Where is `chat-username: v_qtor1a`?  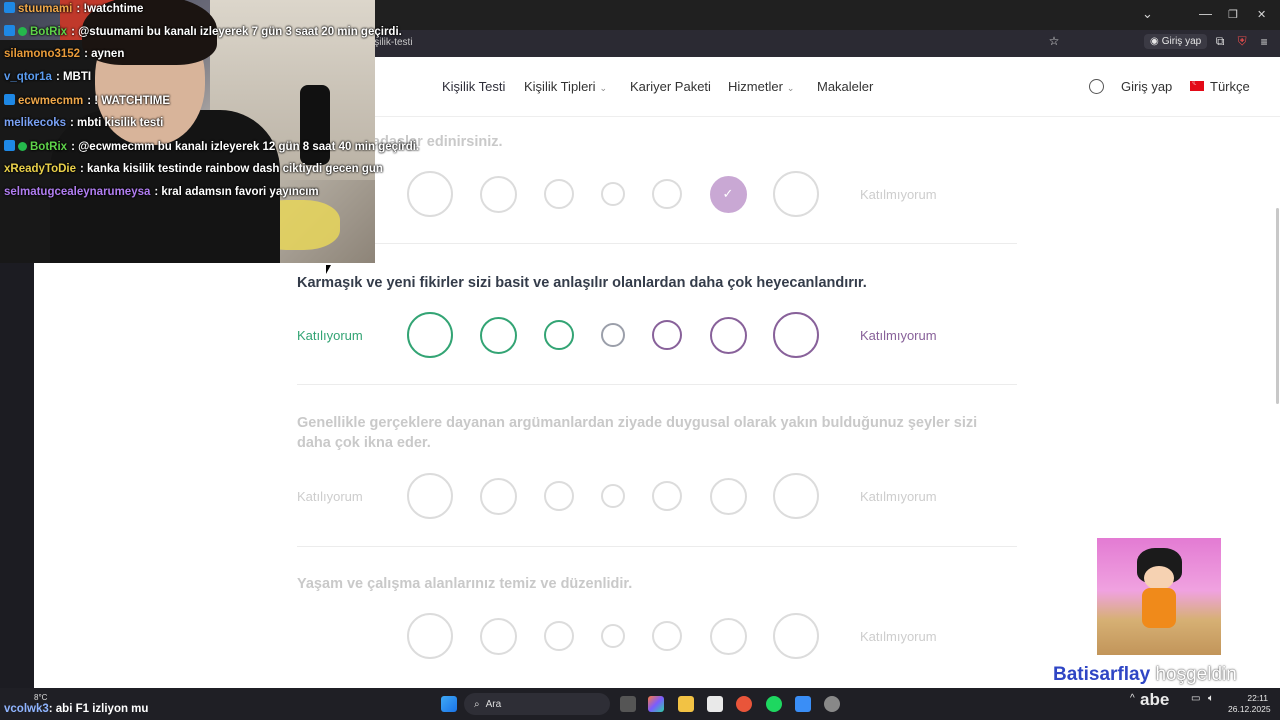 chat-username: v_qtor1a is located at coordinates (28, 77).